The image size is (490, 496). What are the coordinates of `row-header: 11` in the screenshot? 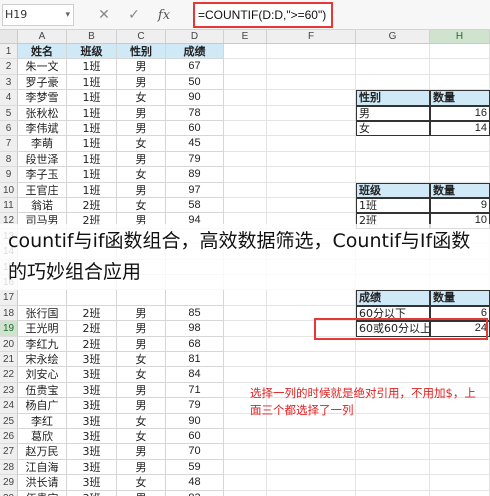 It's located at (9, 206).